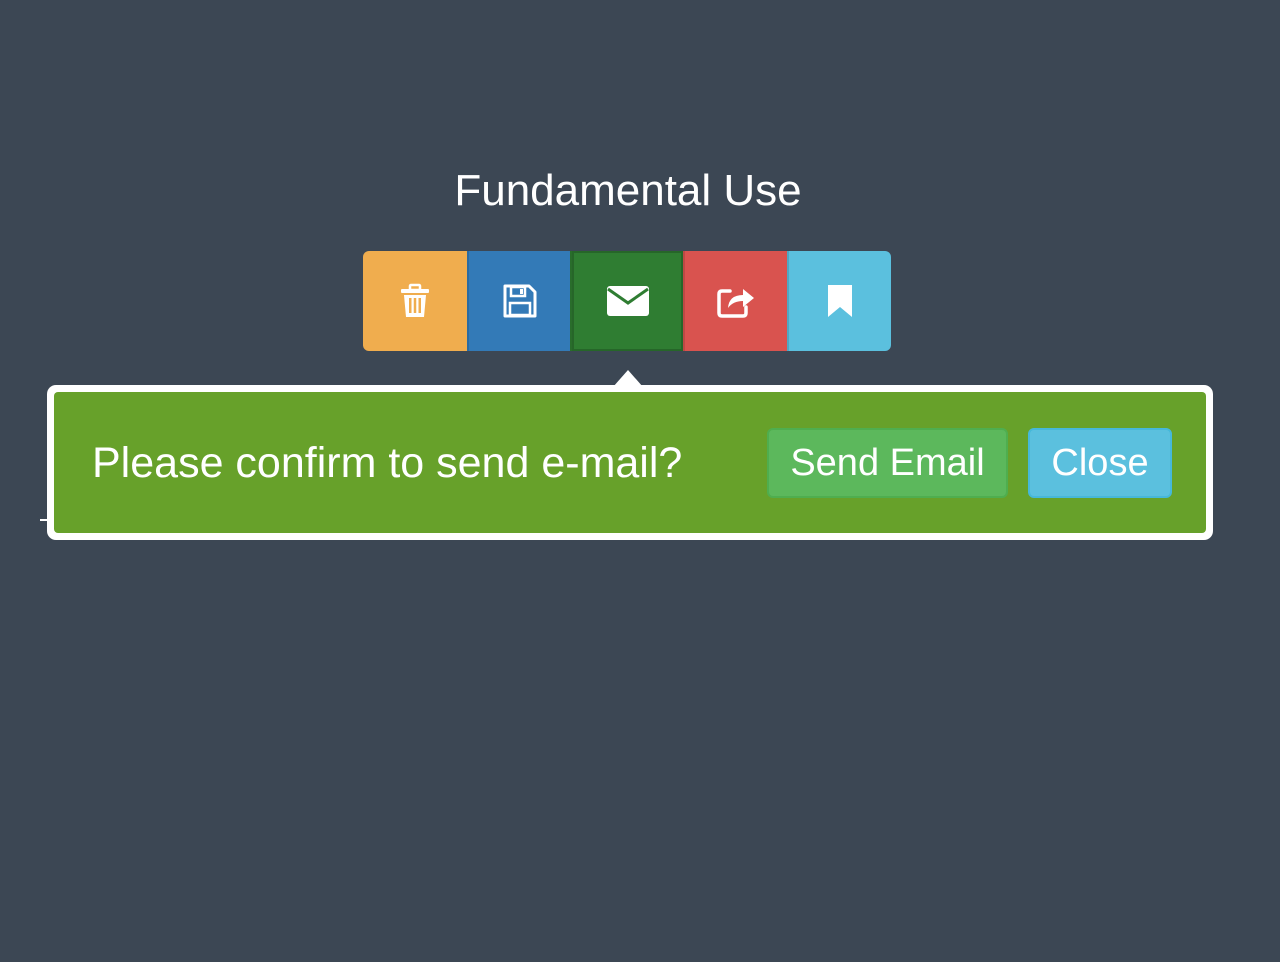  I want to click on bookmark-icon, so click(840, 301).